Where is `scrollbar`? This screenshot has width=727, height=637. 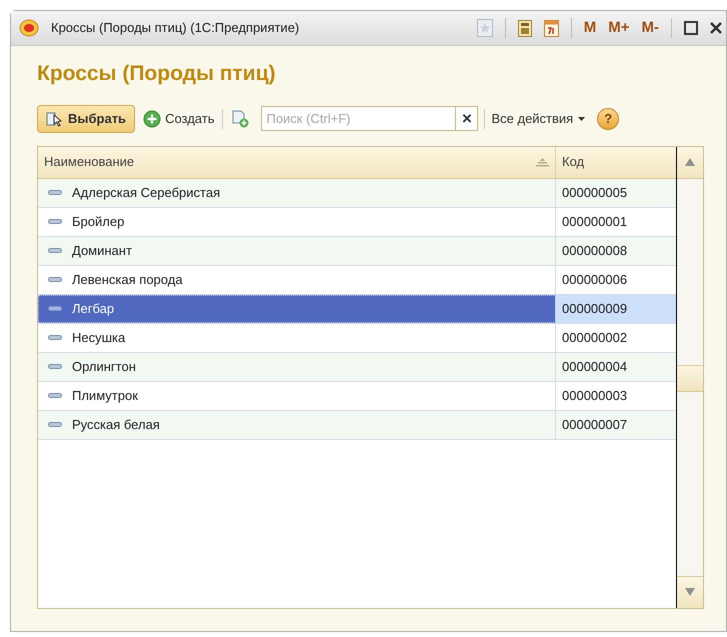
scrollbar is located at coordinates (689, 377).